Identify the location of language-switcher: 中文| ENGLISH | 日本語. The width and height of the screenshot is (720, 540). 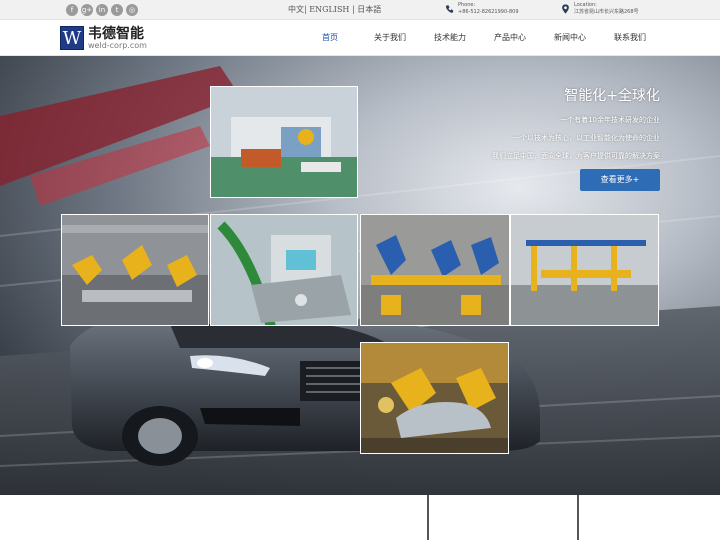
(334, 9).